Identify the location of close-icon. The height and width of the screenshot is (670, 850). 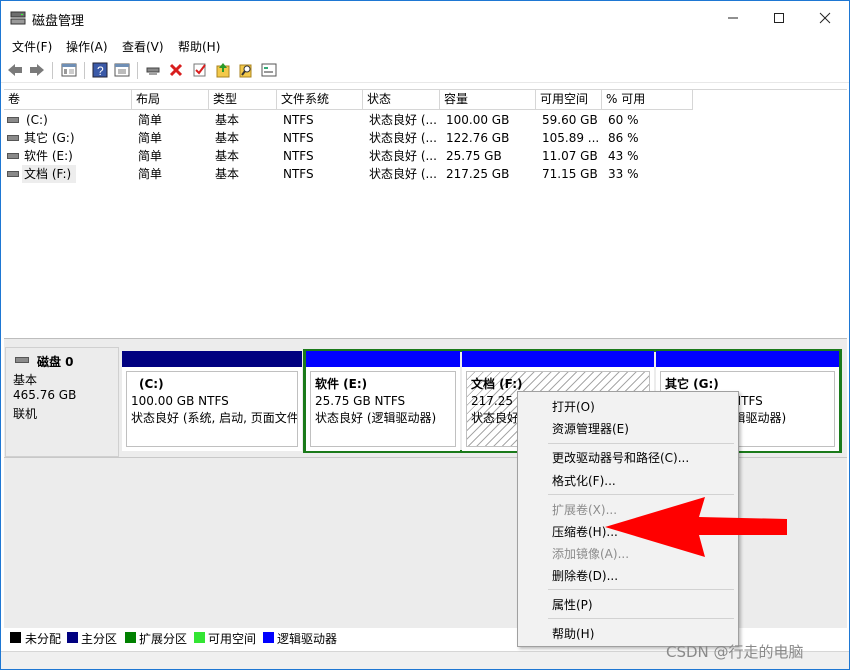
(825, 18).